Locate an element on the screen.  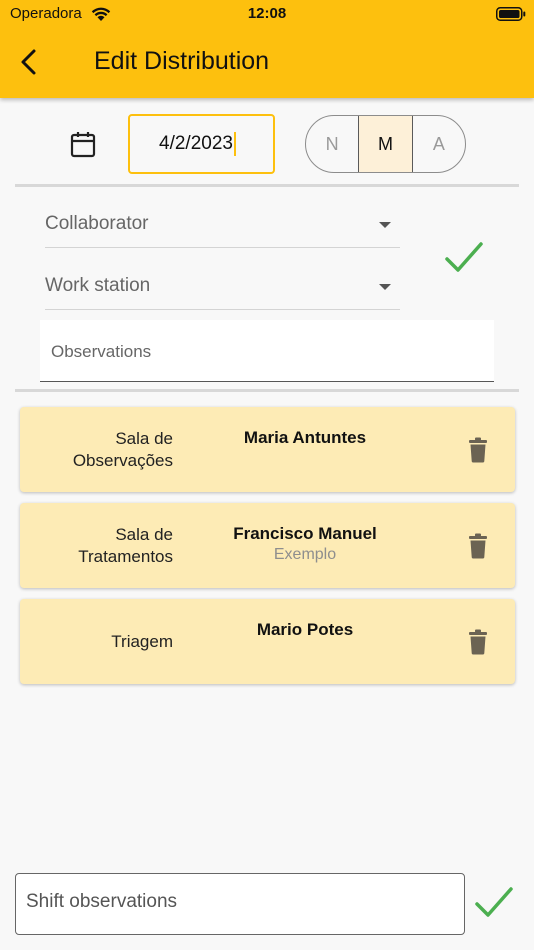
station-line: Tratamentos is located at coordinates (125, 556).